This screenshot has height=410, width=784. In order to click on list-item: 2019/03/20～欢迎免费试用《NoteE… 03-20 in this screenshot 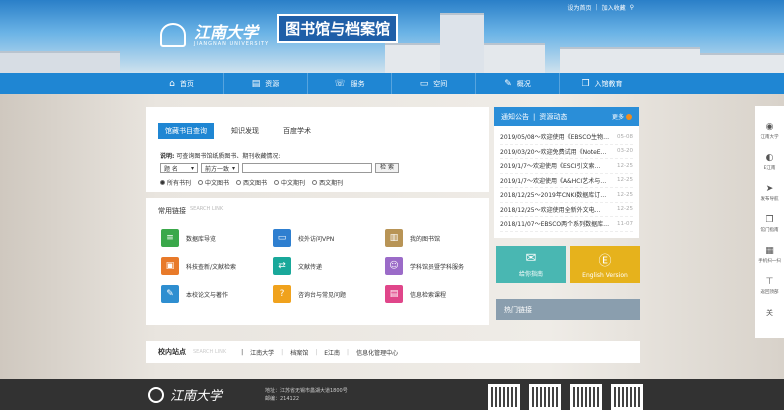, I will do `click(566, 152)`.